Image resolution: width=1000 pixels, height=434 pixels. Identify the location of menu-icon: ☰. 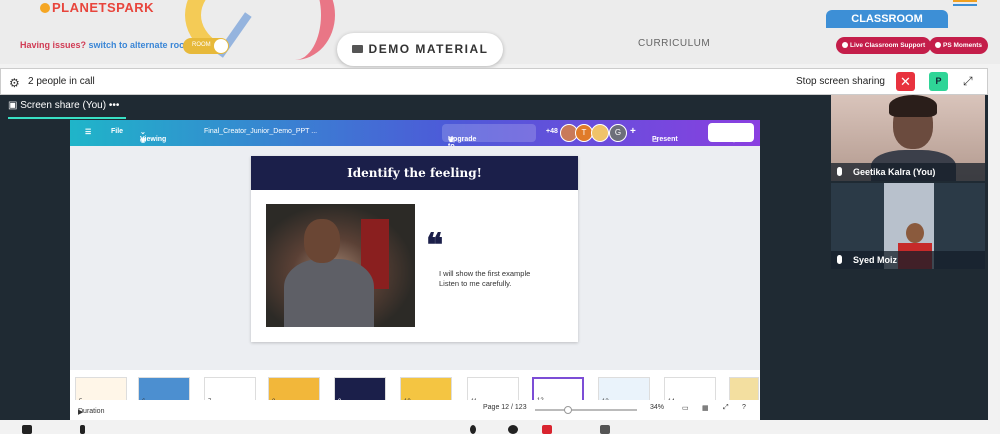
(88, 132).